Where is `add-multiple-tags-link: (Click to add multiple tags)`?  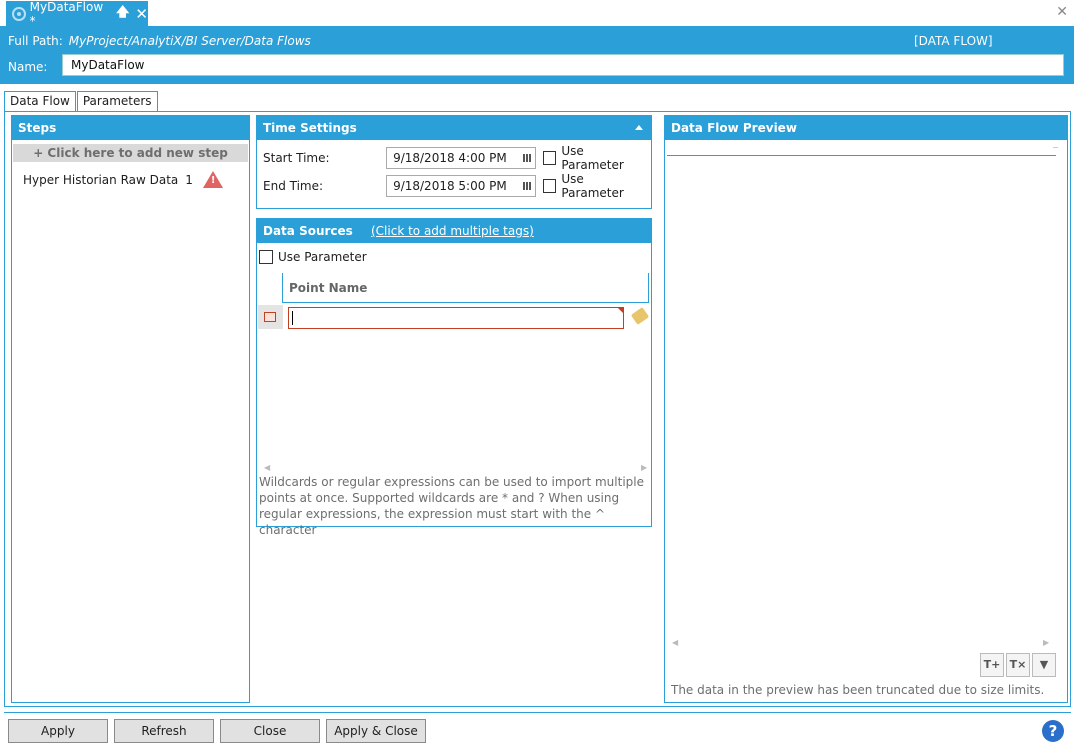
add-multiple-tags-link: (Click to add multiple tags) is located at coordinates (452, 231).